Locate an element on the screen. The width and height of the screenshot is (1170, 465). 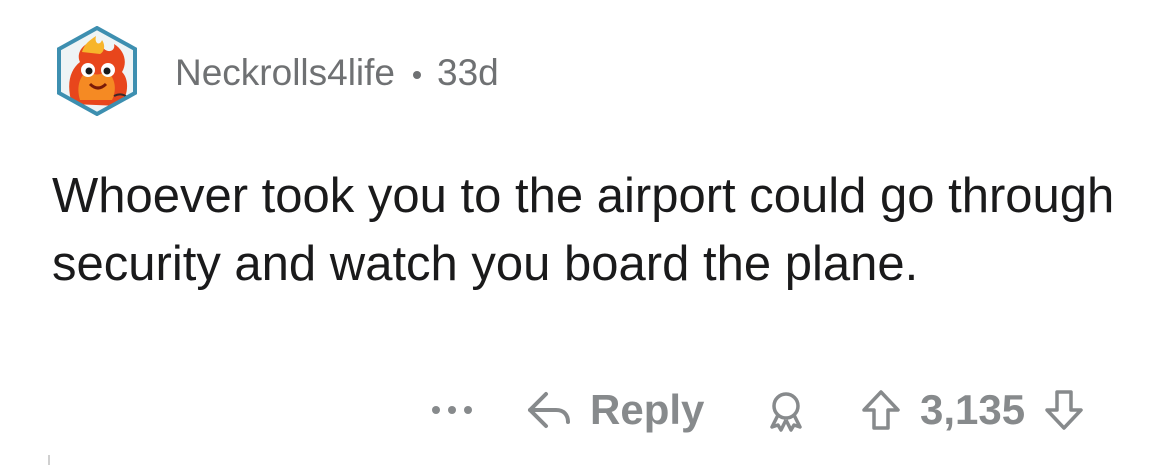
separator-dot is located at coordinates (417, 75).